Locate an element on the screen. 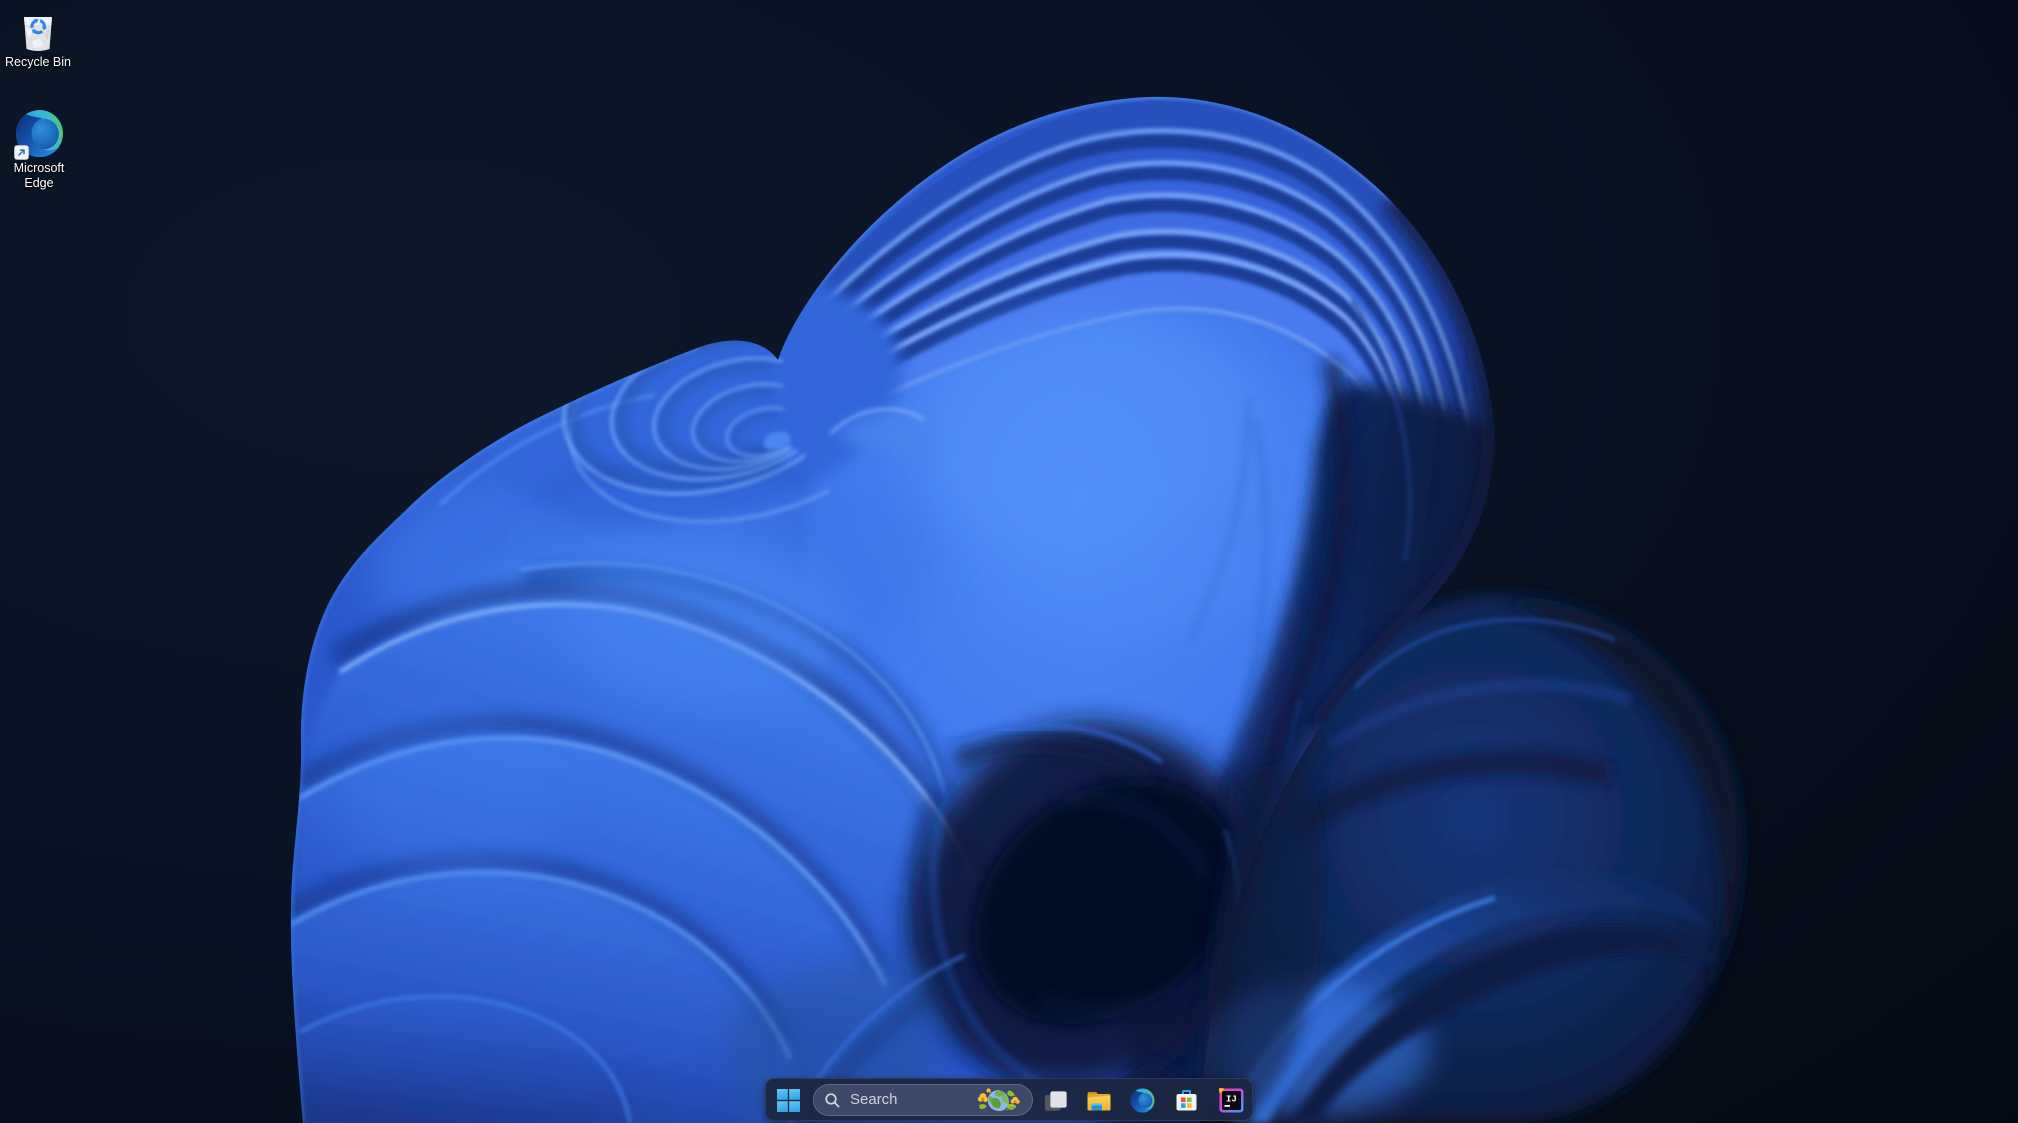  svg-text: IJ is located at coordinates (1231, 1100).